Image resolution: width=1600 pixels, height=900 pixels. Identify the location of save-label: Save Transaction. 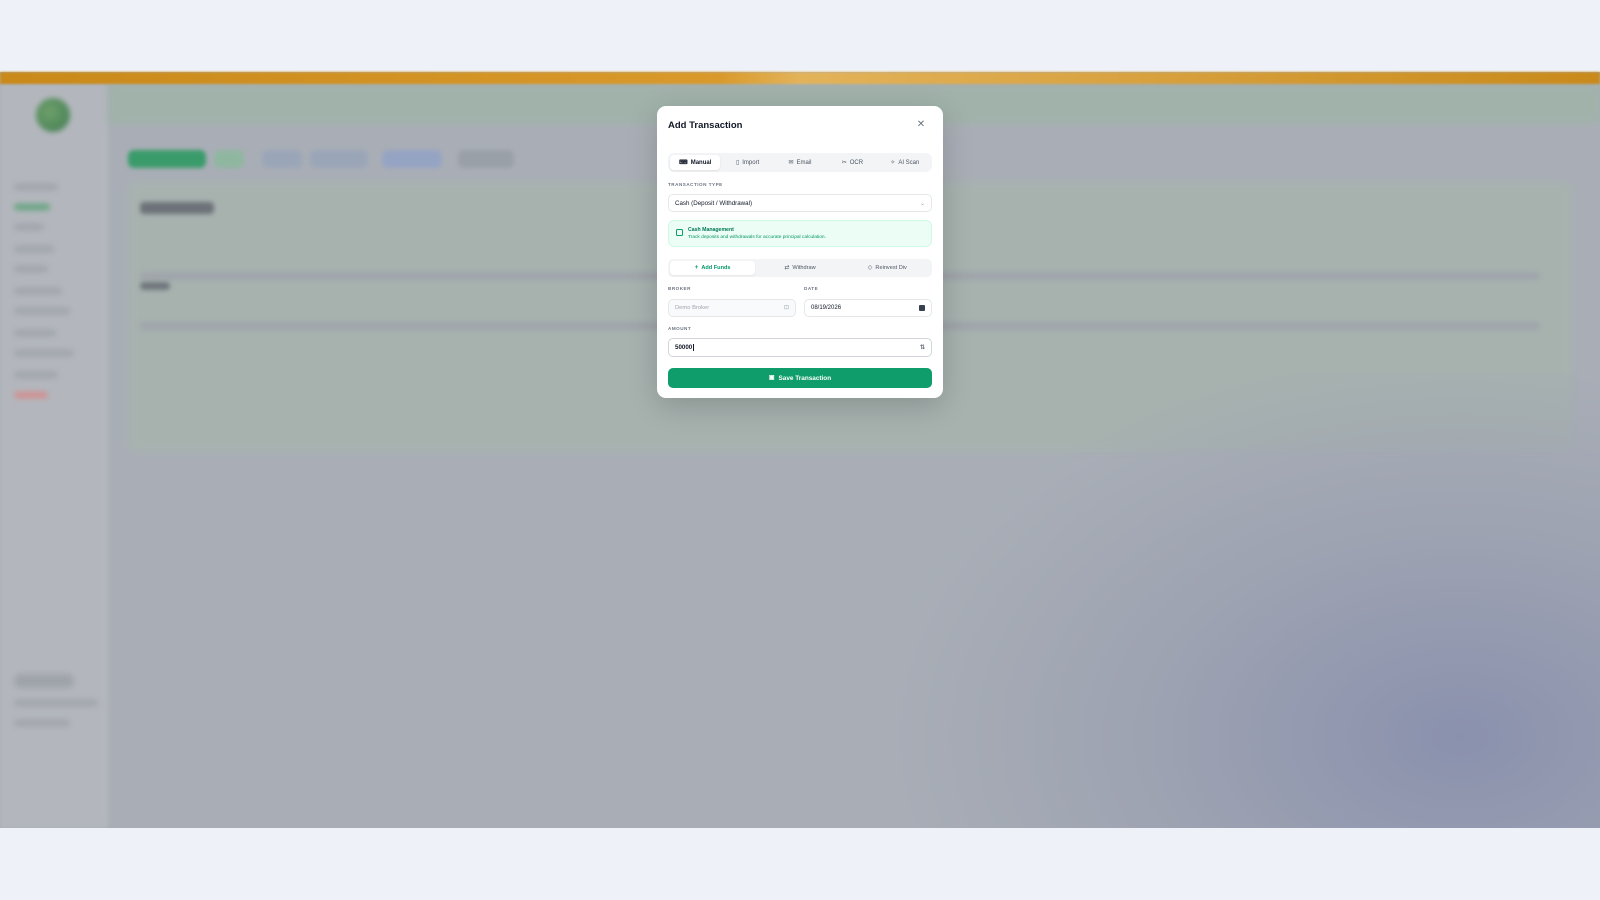
(805, 378).